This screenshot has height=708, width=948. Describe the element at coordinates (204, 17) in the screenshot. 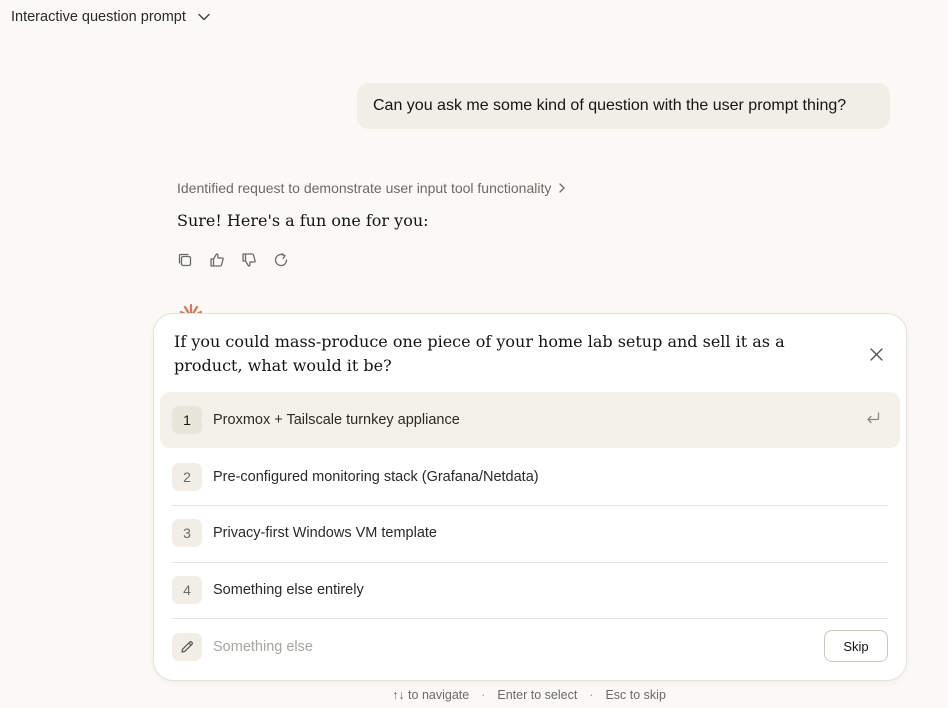

I see `chevron-down-icon` at that location.